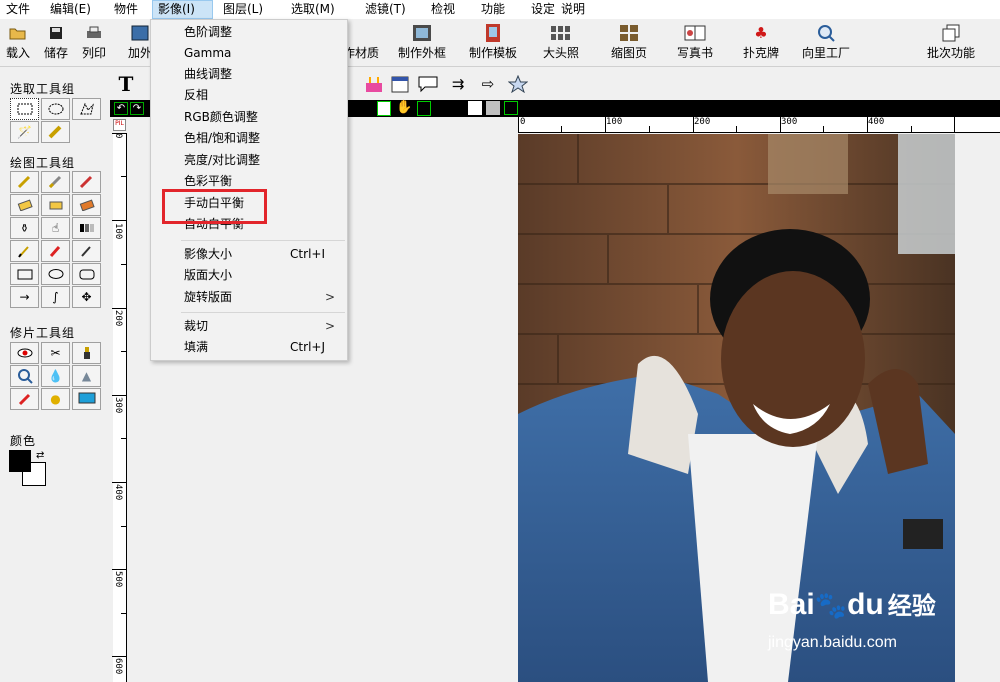 Image resolution: width=1000 pixels, height=682 pixels. I want to click on hand-icon: ✋, so click(404, 107).